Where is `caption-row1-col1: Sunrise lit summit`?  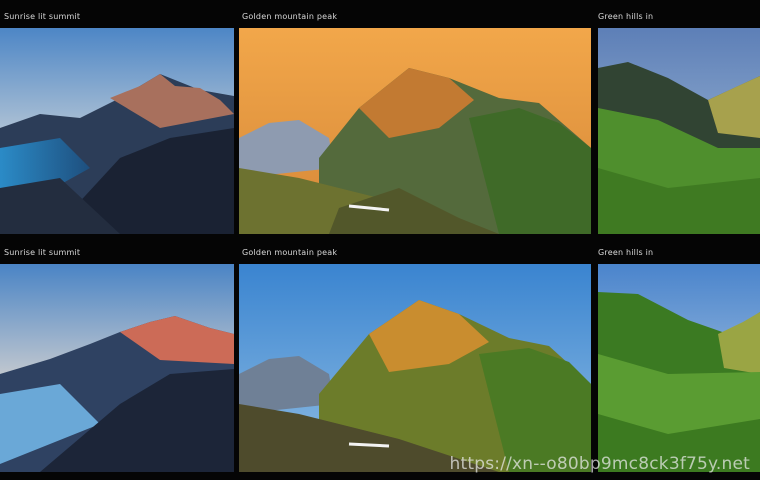
caption-row1-col1: Sunrise lit summit is located at coordinates (42, 16).